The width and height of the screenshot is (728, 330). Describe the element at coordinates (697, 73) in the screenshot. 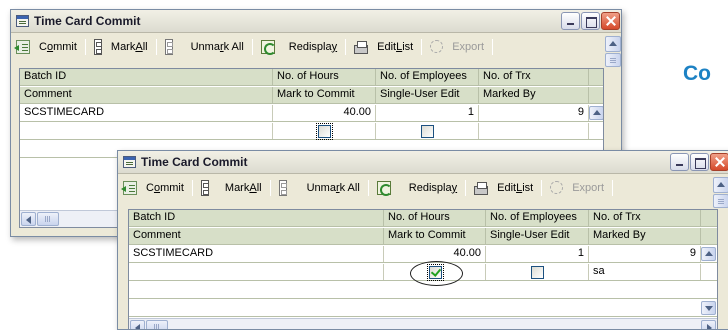

I see `background-heading: Co` at that location.